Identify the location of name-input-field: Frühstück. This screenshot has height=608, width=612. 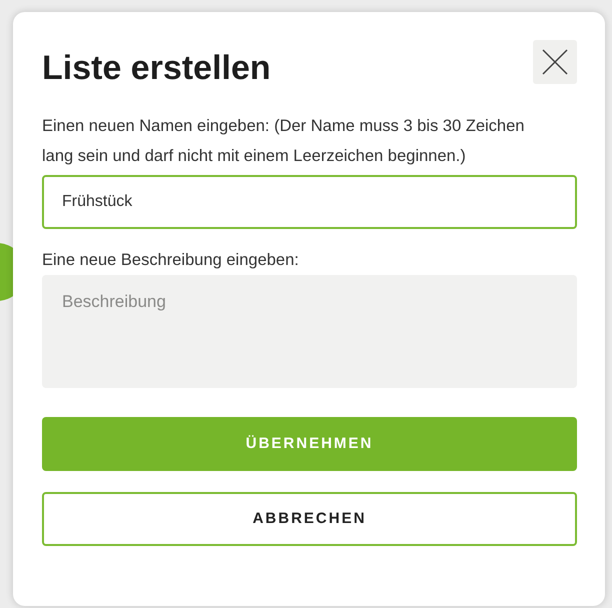
(309, 202).